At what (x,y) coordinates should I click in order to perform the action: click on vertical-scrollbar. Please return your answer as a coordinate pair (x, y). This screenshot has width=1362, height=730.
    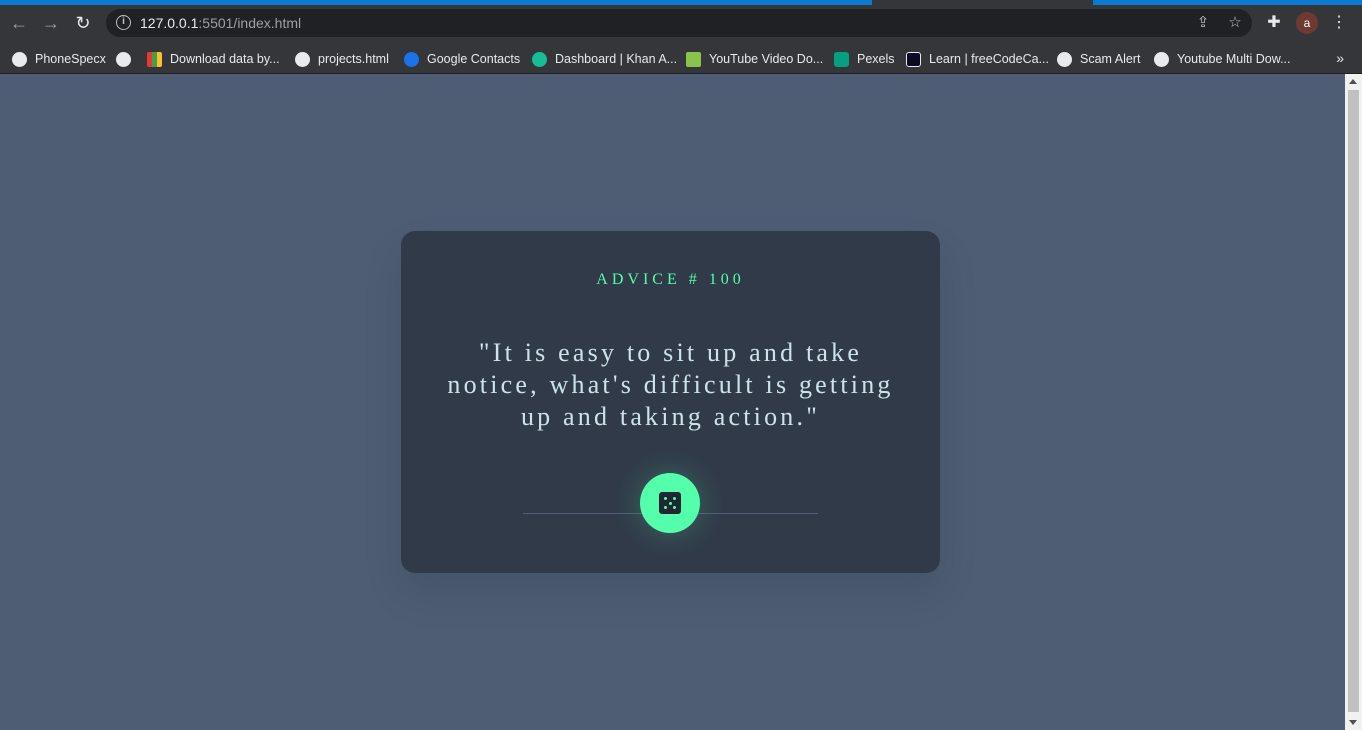
    Looking at the image, I should click on (1353, 402).